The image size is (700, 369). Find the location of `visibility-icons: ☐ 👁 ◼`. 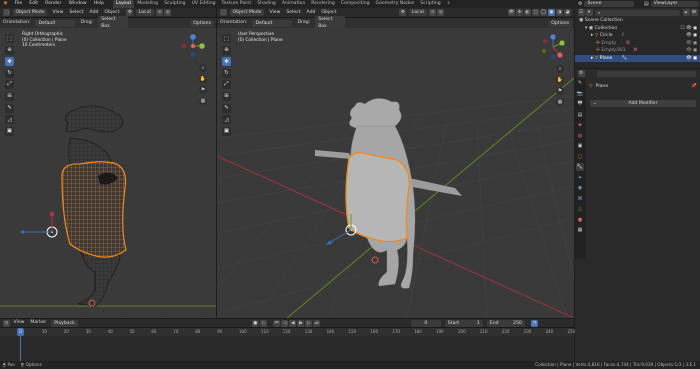

visibility-icons: ☐ 👁 ◼ is located at coordinates (688, 29).